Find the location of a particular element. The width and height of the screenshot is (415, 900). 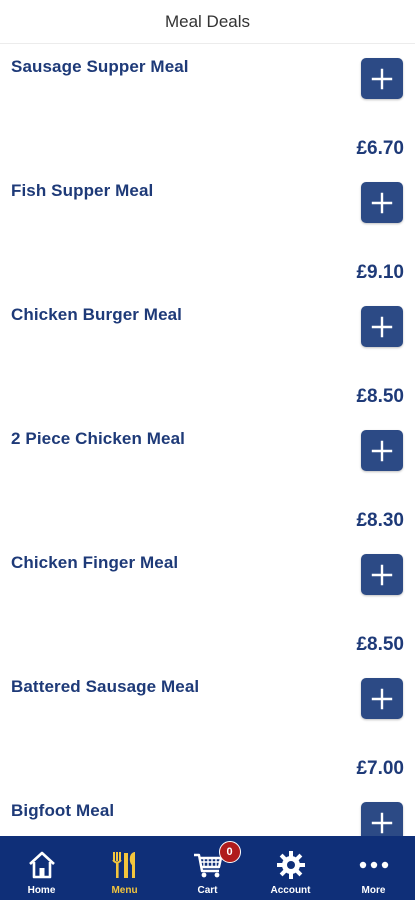

item-name: Fish Supper Meal is located at coordinates (82, 190).